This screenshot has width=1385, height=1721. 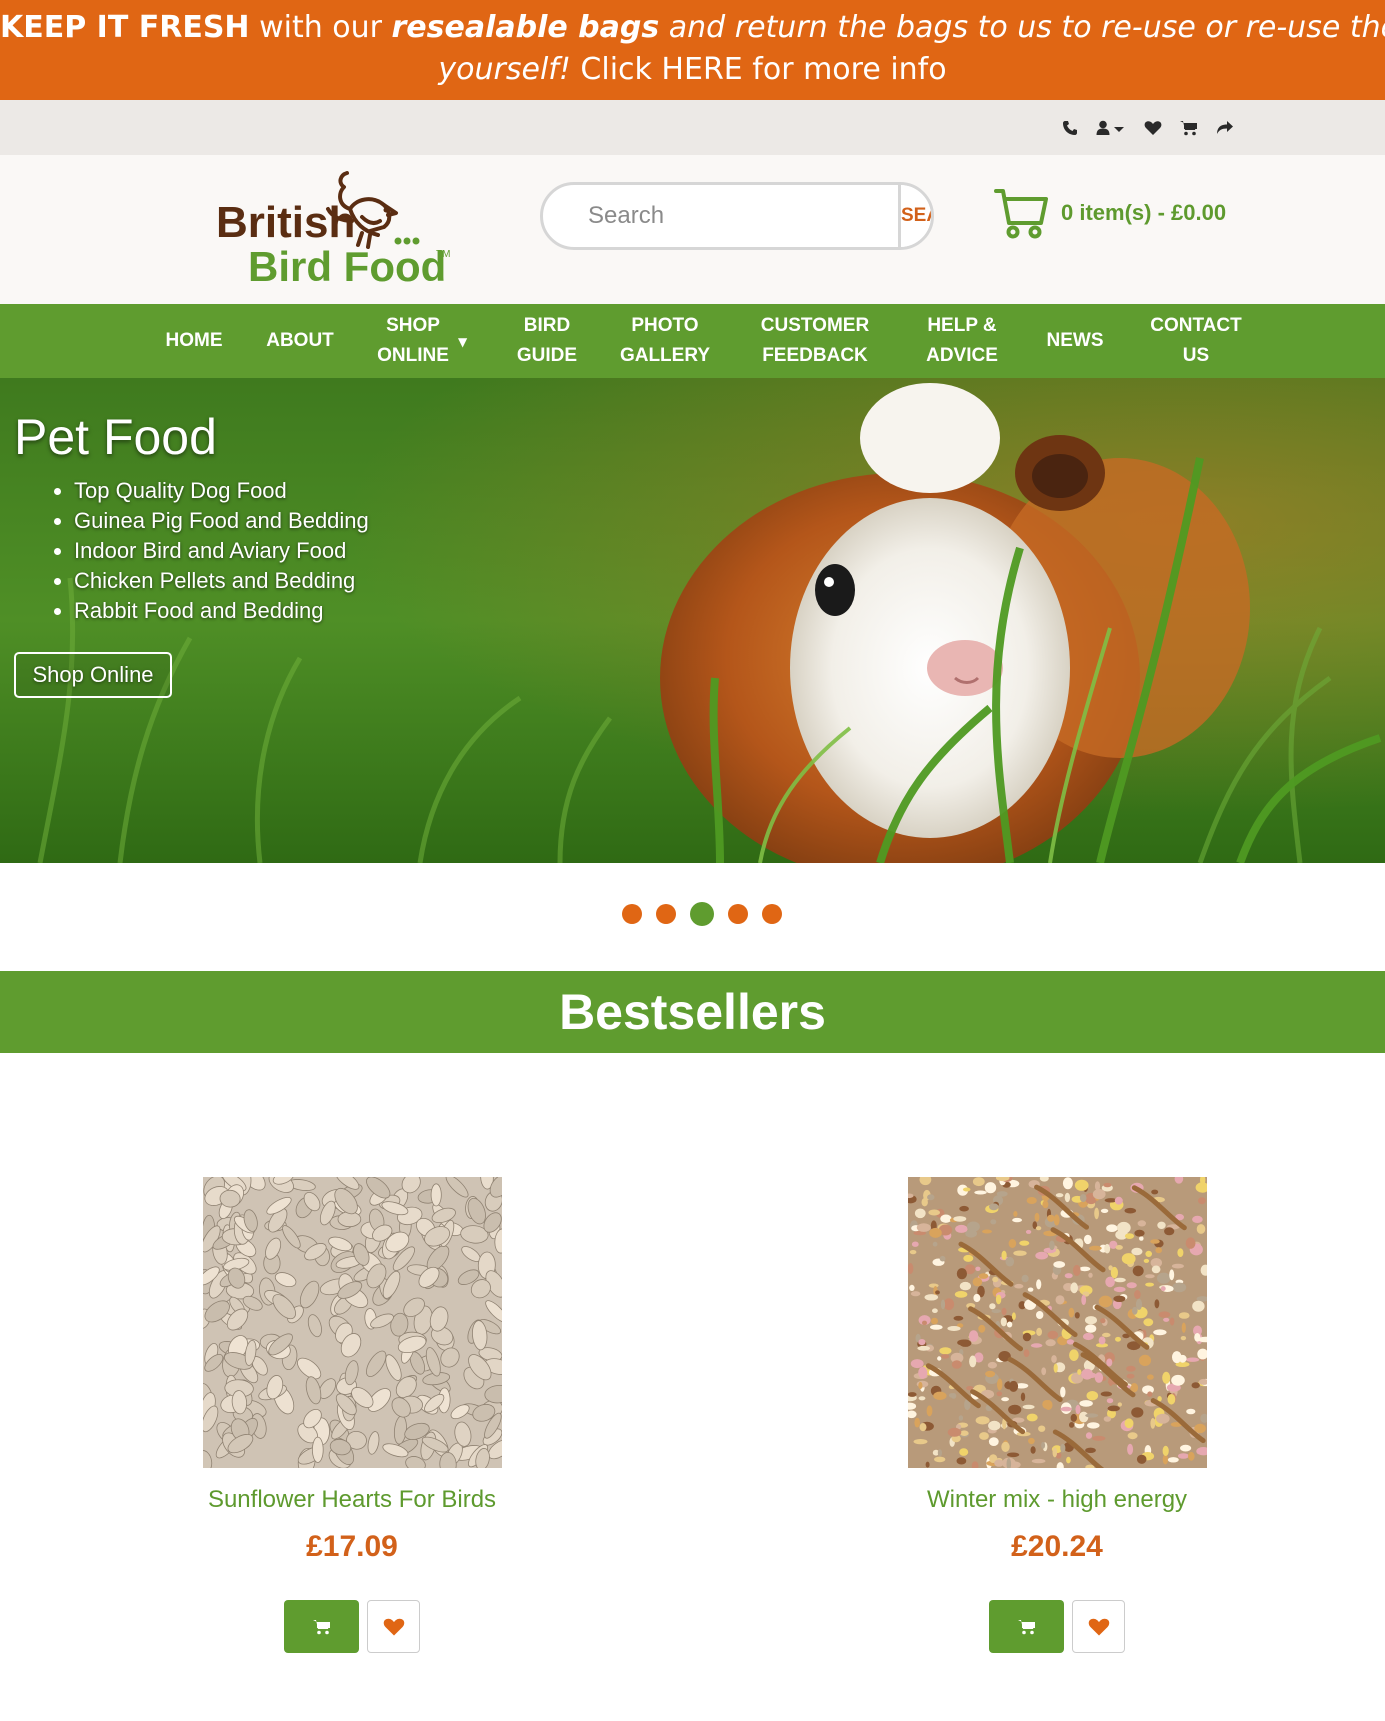 I want to click on nav-shop-online-label: SHOP ONLINE, so click(x=413, y=341).